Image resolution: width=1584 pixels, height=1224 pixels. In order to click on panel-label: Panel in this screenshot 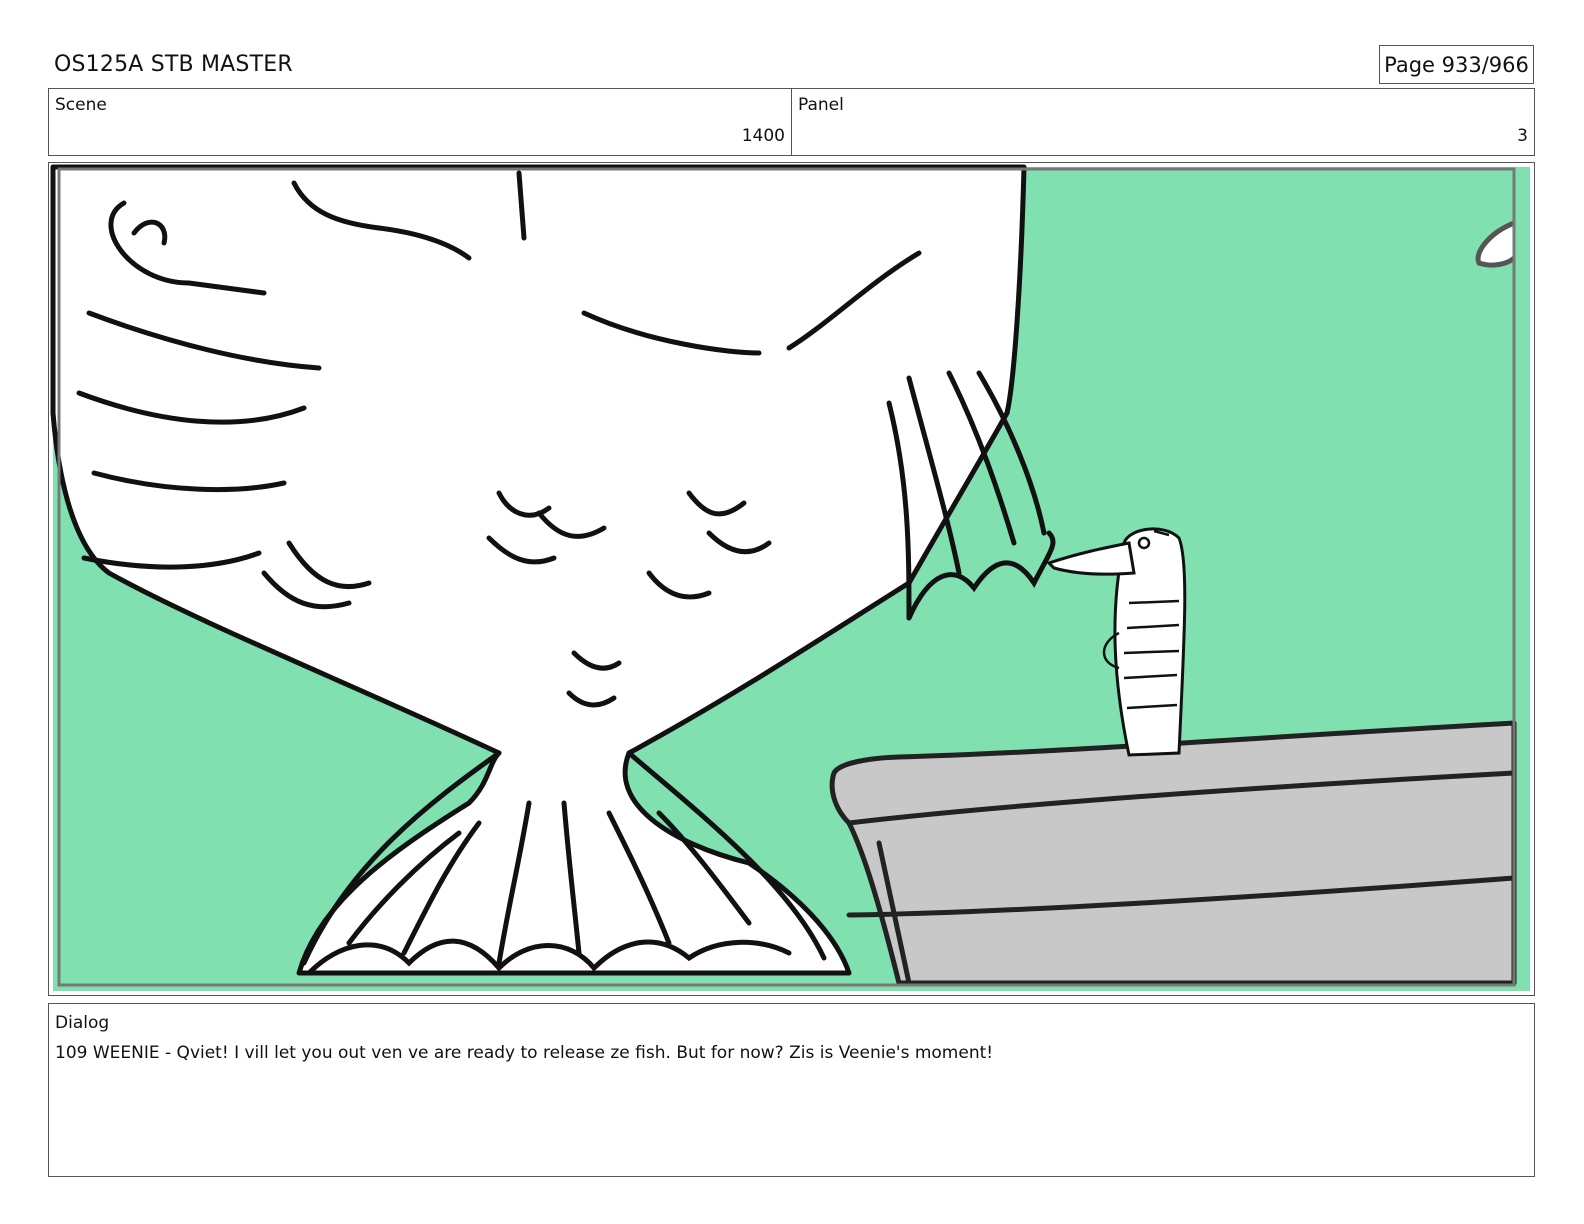, I will do `click(821, 105)`.